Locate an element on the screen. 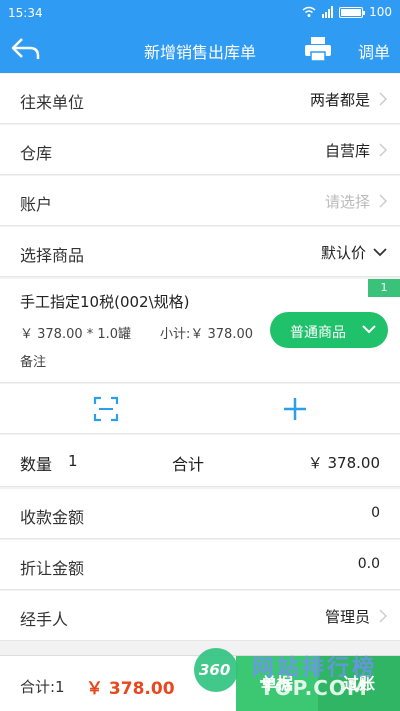 The width and height of the screenshot is (400, 711). item-index-badge: 1 is located at coordinates (384, 288).